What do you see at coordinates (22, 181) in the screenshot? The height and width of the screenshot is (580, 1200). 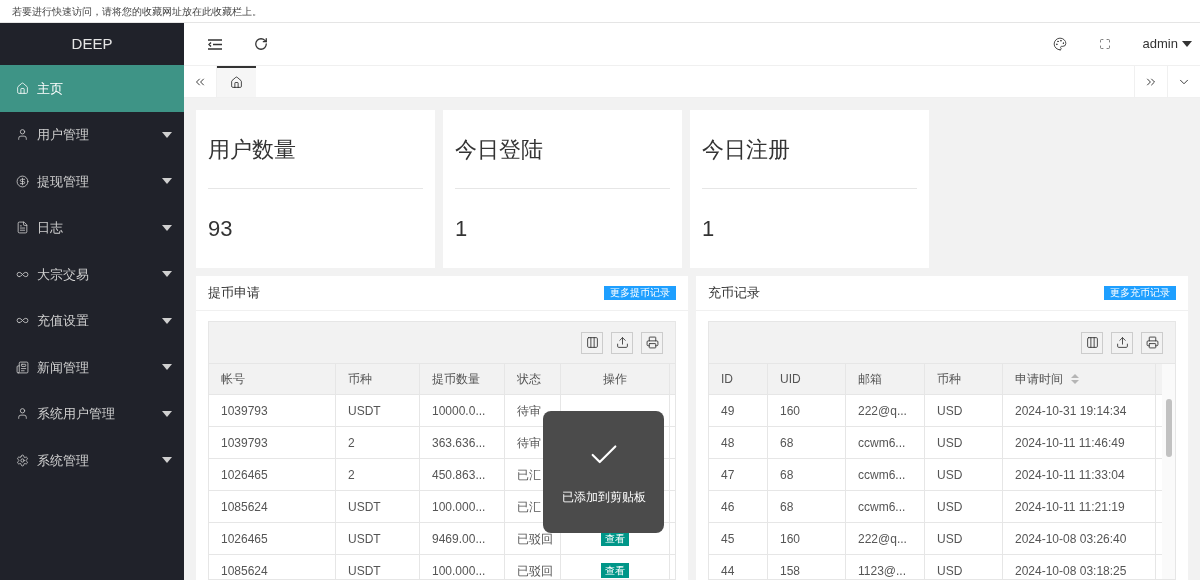 I see `currency-icon` at bounding box center [22, 181].